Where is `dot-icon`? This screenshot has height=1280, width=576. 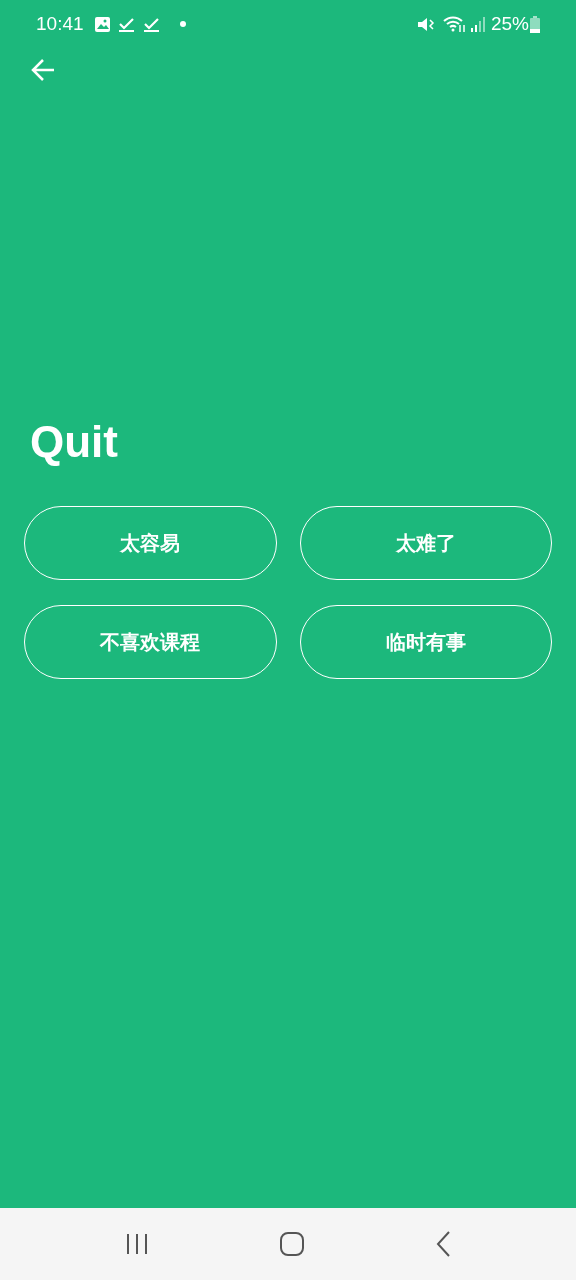
dot-icon is located at coordinates (182, 24).